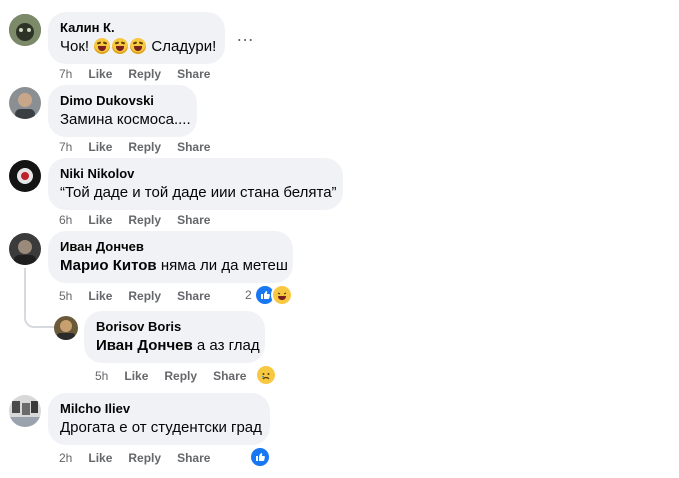 The width and height of the screenshot is (679, 478). I want to click on sad-icon, so click(266, 375).